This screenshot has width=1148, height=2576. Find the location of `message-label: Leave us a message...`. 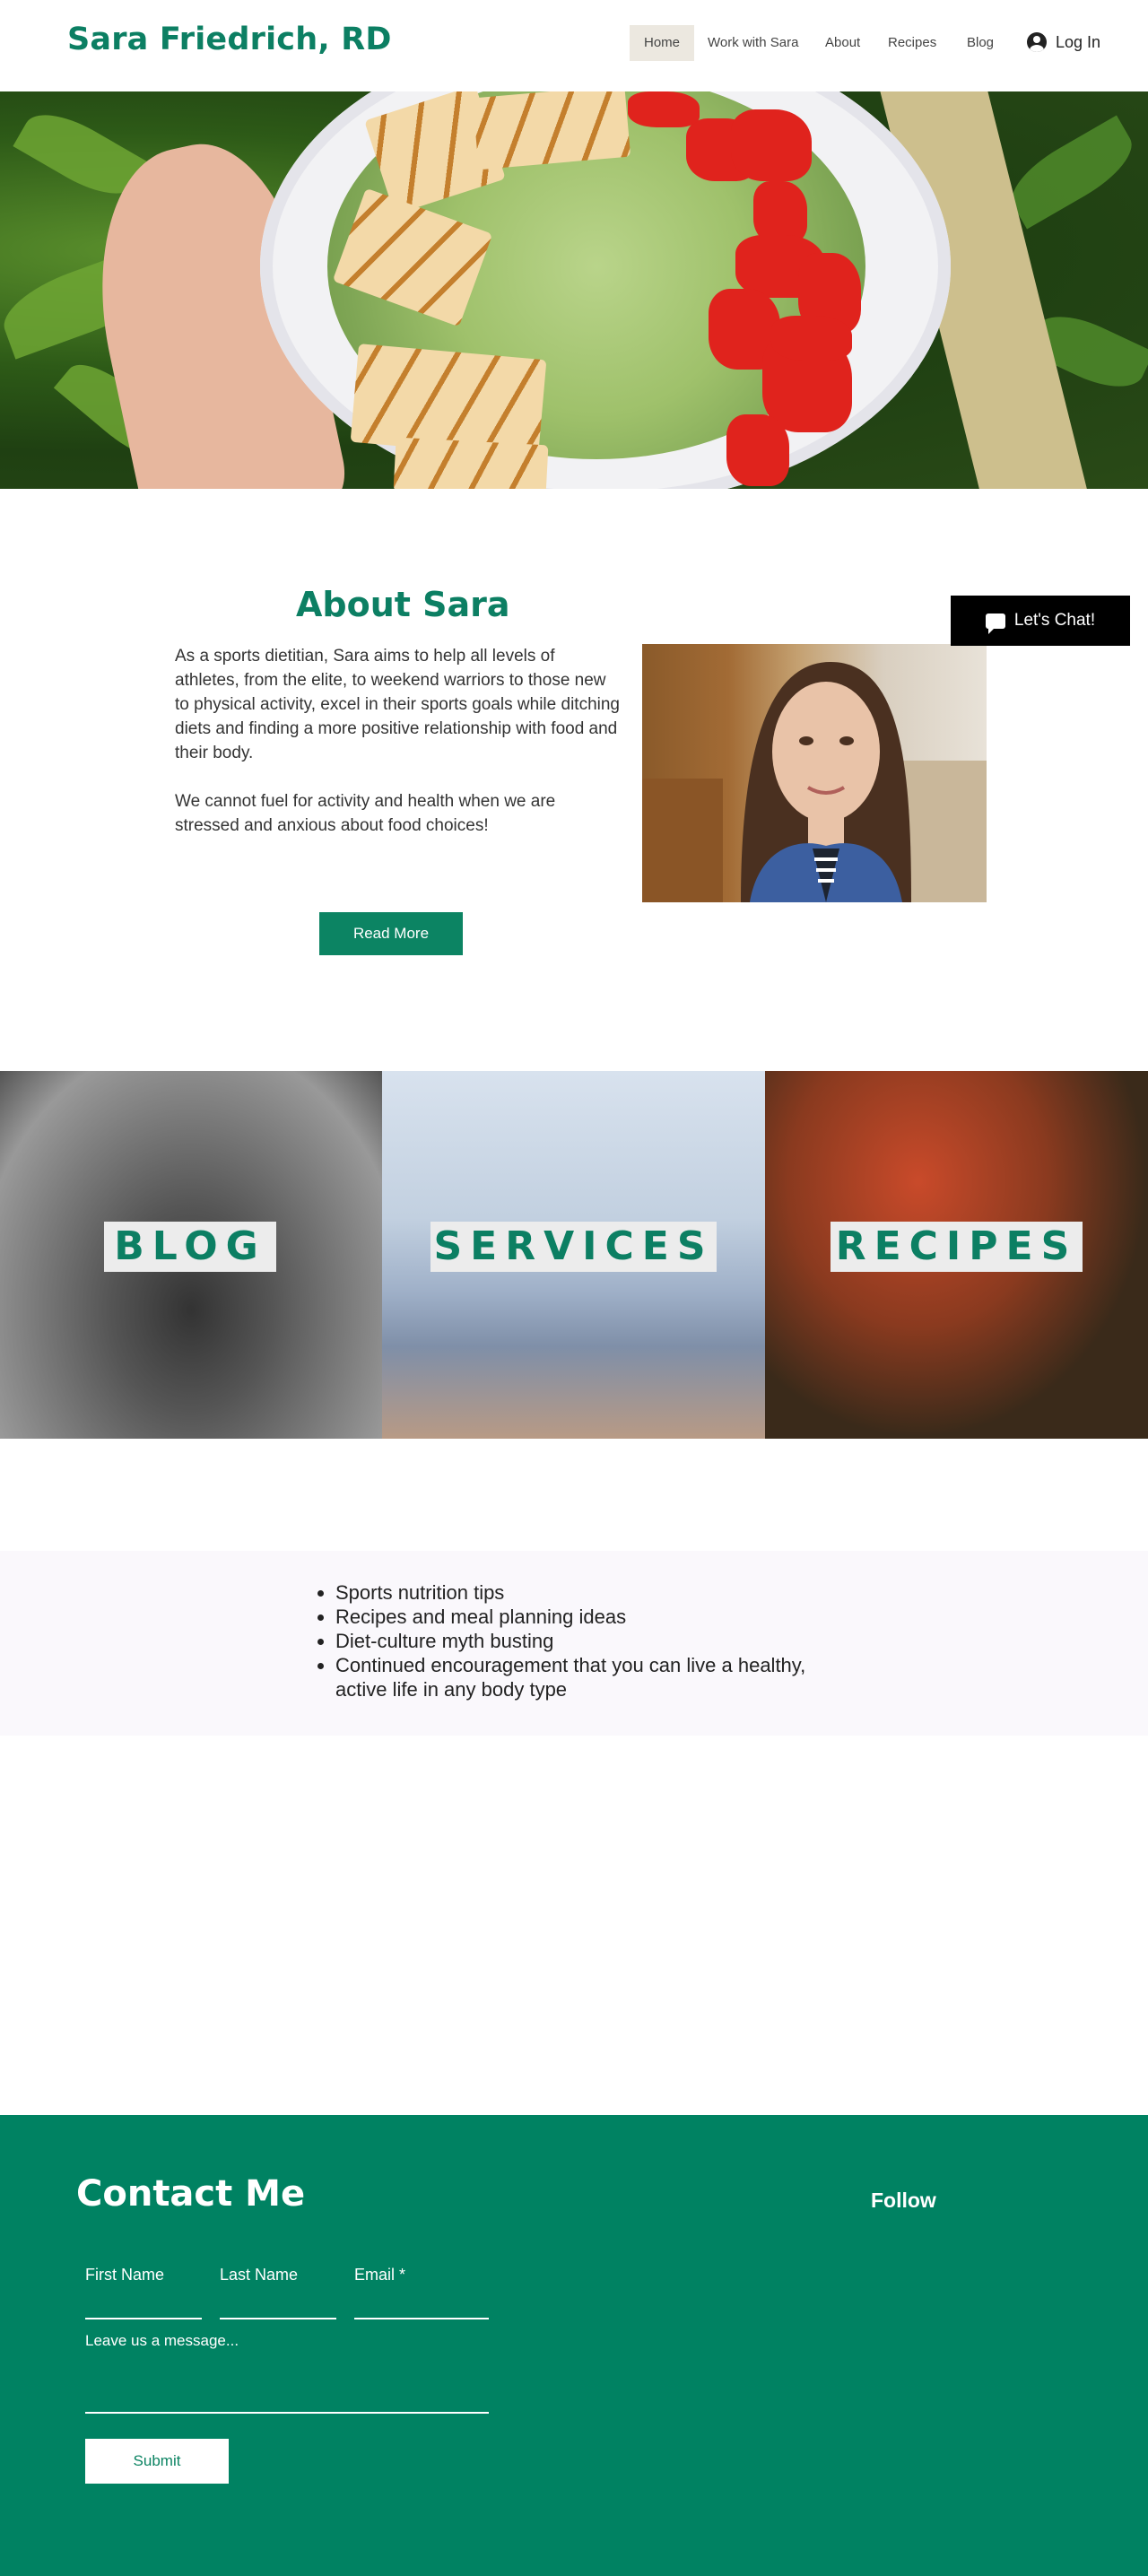

message-label: Leave us a message... is located at coordinates (162, 2340).